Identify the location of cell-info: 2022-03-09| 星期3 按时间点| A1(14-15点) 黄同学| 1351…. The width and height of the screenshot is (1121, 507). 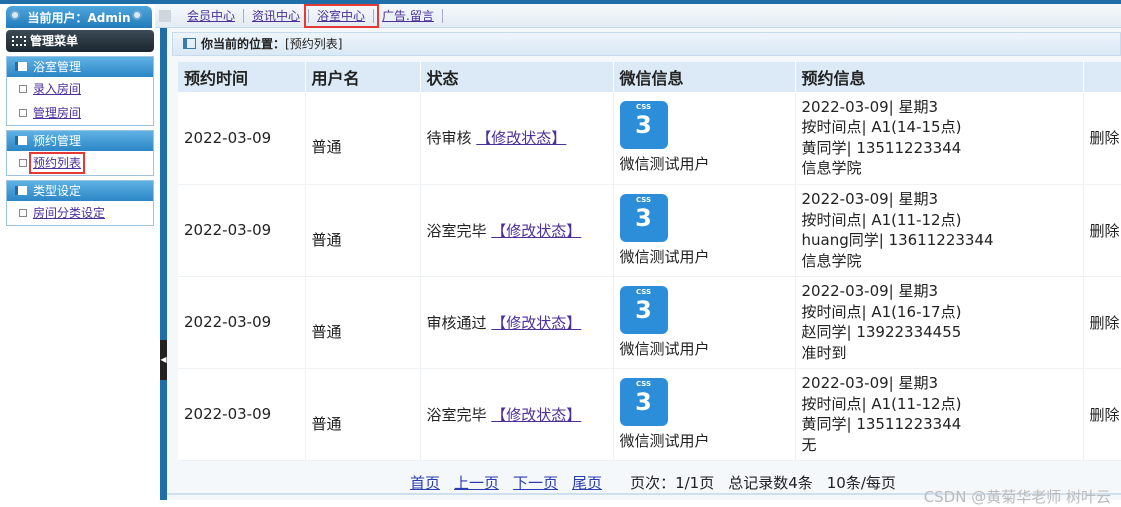
(939, 138).